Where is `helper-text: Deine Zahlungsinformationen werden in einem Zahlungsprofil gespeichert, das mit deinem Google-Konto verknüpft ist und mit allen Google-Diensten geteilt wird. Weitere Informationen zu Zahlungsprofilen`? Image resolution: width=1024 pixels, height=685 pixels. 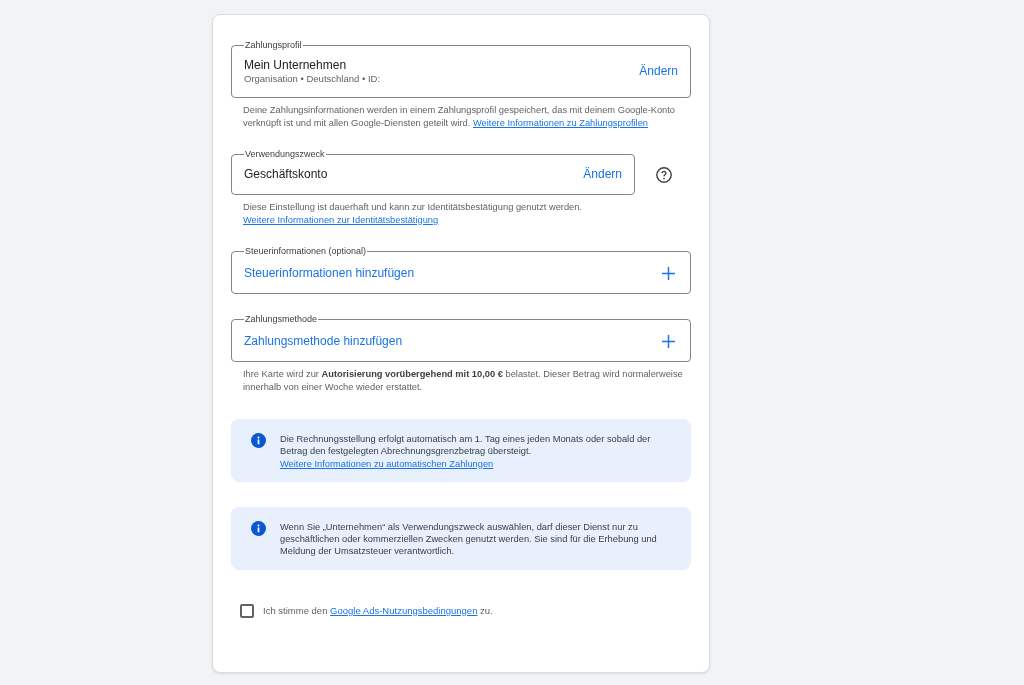
helper-text: Deine Zahlungsinformationen werden in einem Zahlungsprofil gespeichert, das mit deinem Google-Konto verknüpft ist und mit allen Google-Diensten geteilt wird. Weitere Informationen zu Zahlungsprofilen is located at coordinates (459, 116).